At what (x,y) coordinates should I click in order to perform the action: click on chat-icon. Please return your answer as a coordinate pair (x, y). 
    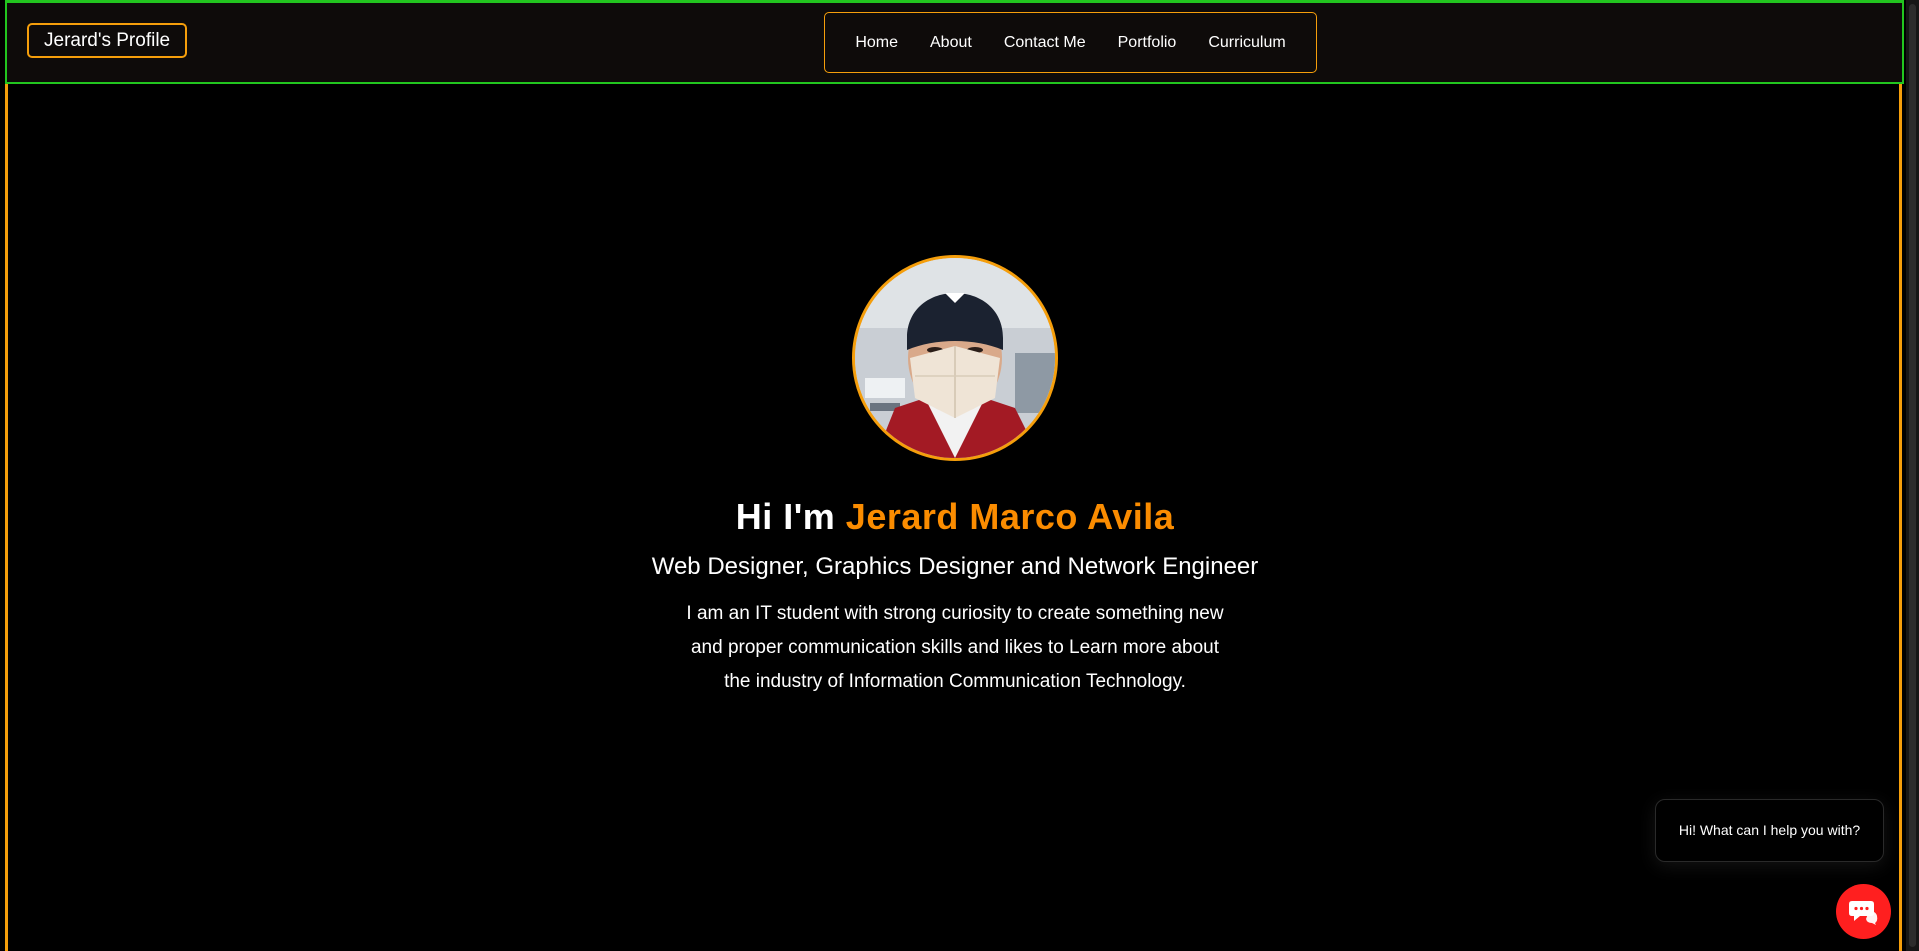
    Looking at the image, I should click on (1862, 912).